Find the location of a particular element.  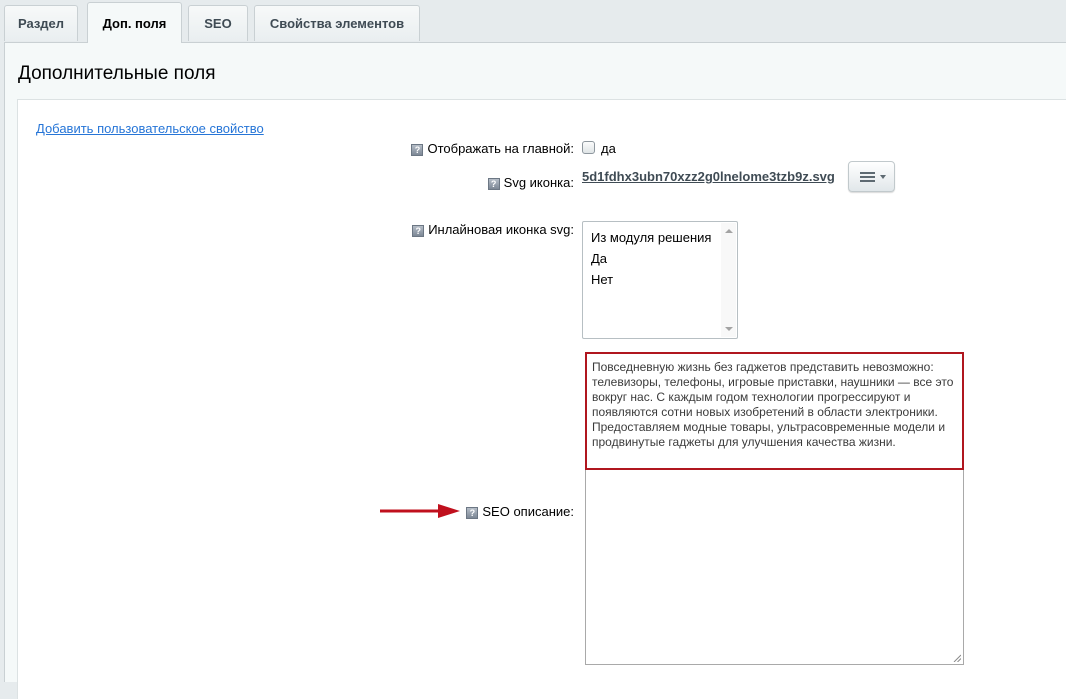

inline-svg-label-text: Инлайновая иконка svg: is located at coordinates (501, 229).